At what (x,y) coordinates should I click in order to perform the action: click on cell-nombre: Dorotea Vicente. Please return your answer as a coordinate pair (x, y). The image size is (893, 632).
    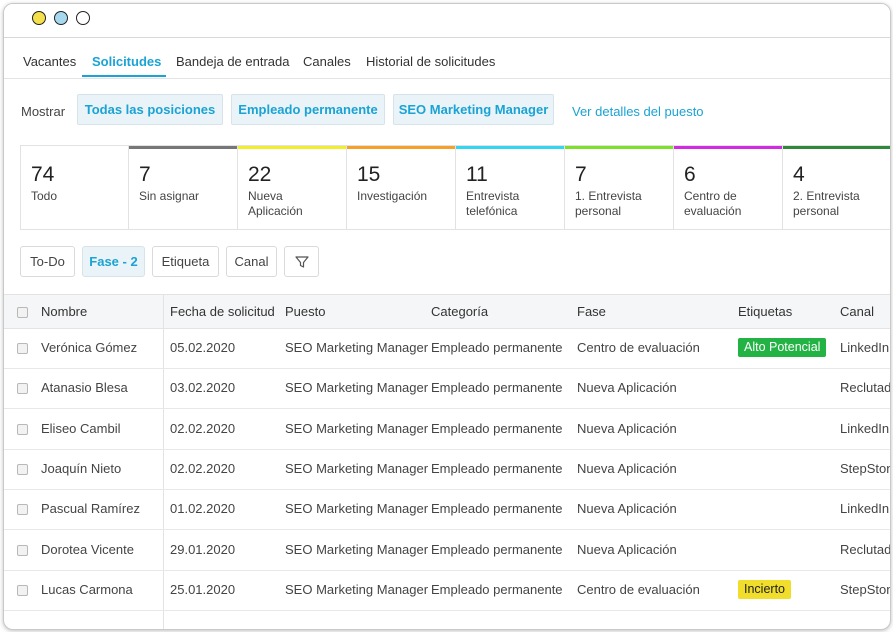
    Looking at the image, I should click on (87, 549).